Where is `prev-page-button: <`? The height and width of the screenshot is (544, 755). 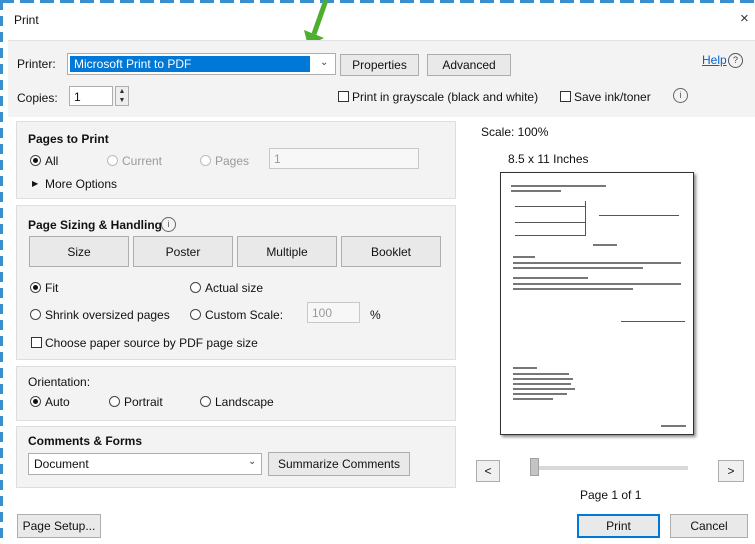
prev-page-button: < is located at coordinates (488, 471).